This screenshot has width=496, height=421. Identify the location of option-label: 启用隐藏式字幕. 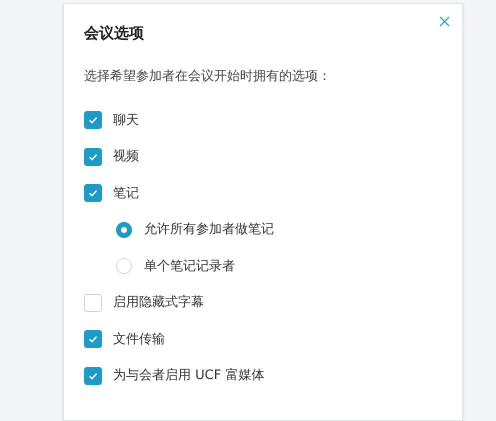
(158, 303).